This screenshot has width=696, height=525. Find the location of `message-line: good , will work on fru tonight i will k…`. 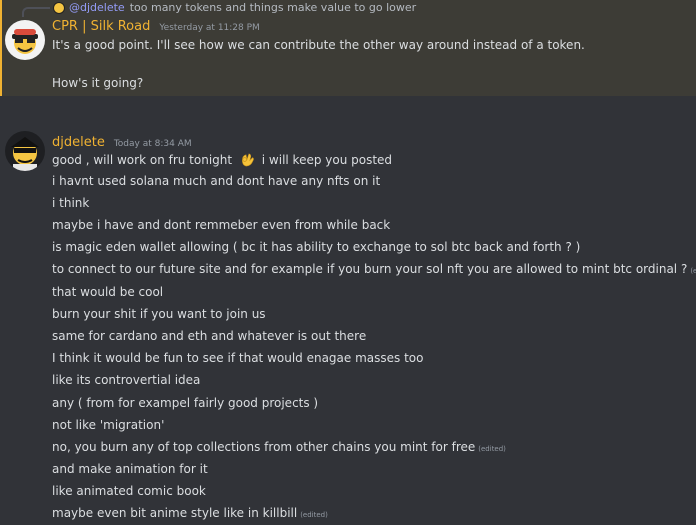

message-line: good , will work on fru tonight i will k… is located at coordinates (222, 160).